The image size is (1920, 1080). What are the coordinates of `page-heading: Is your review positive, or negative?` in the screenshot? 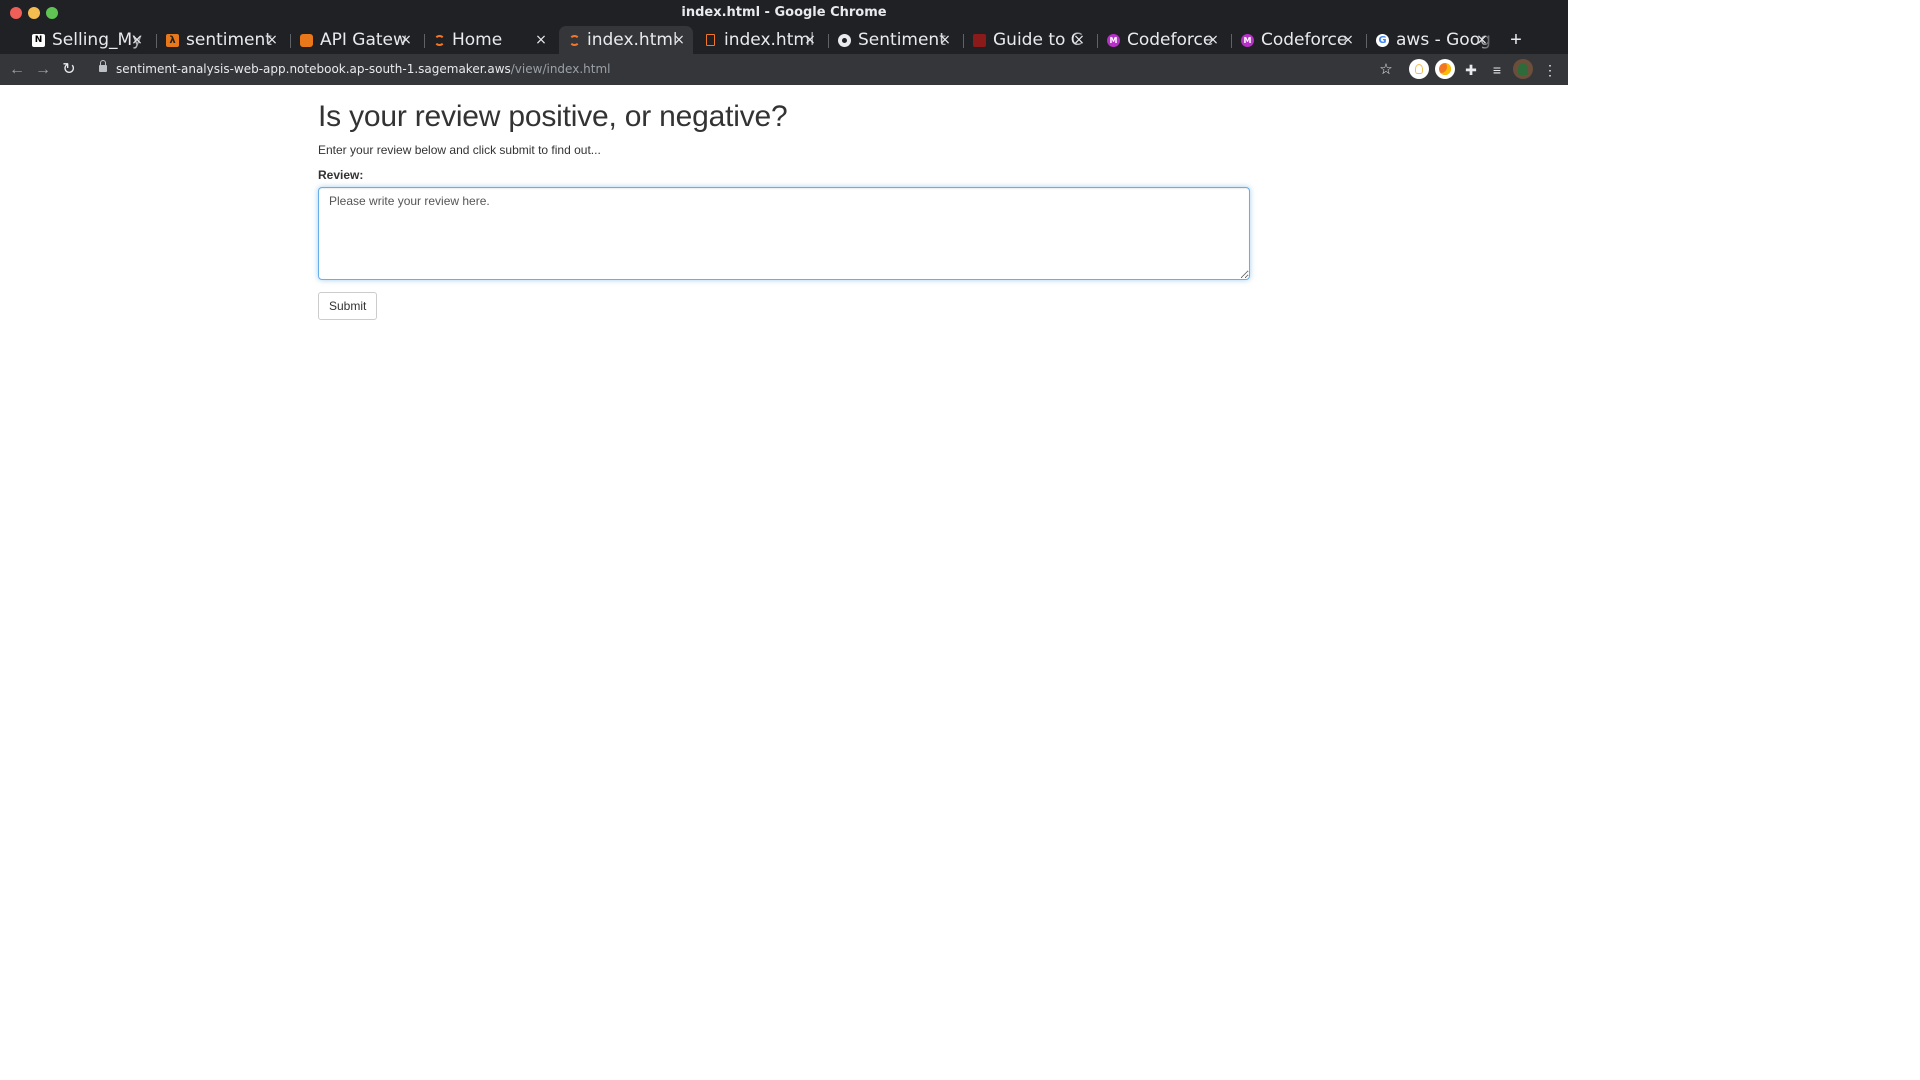 It's located at (553, 116).